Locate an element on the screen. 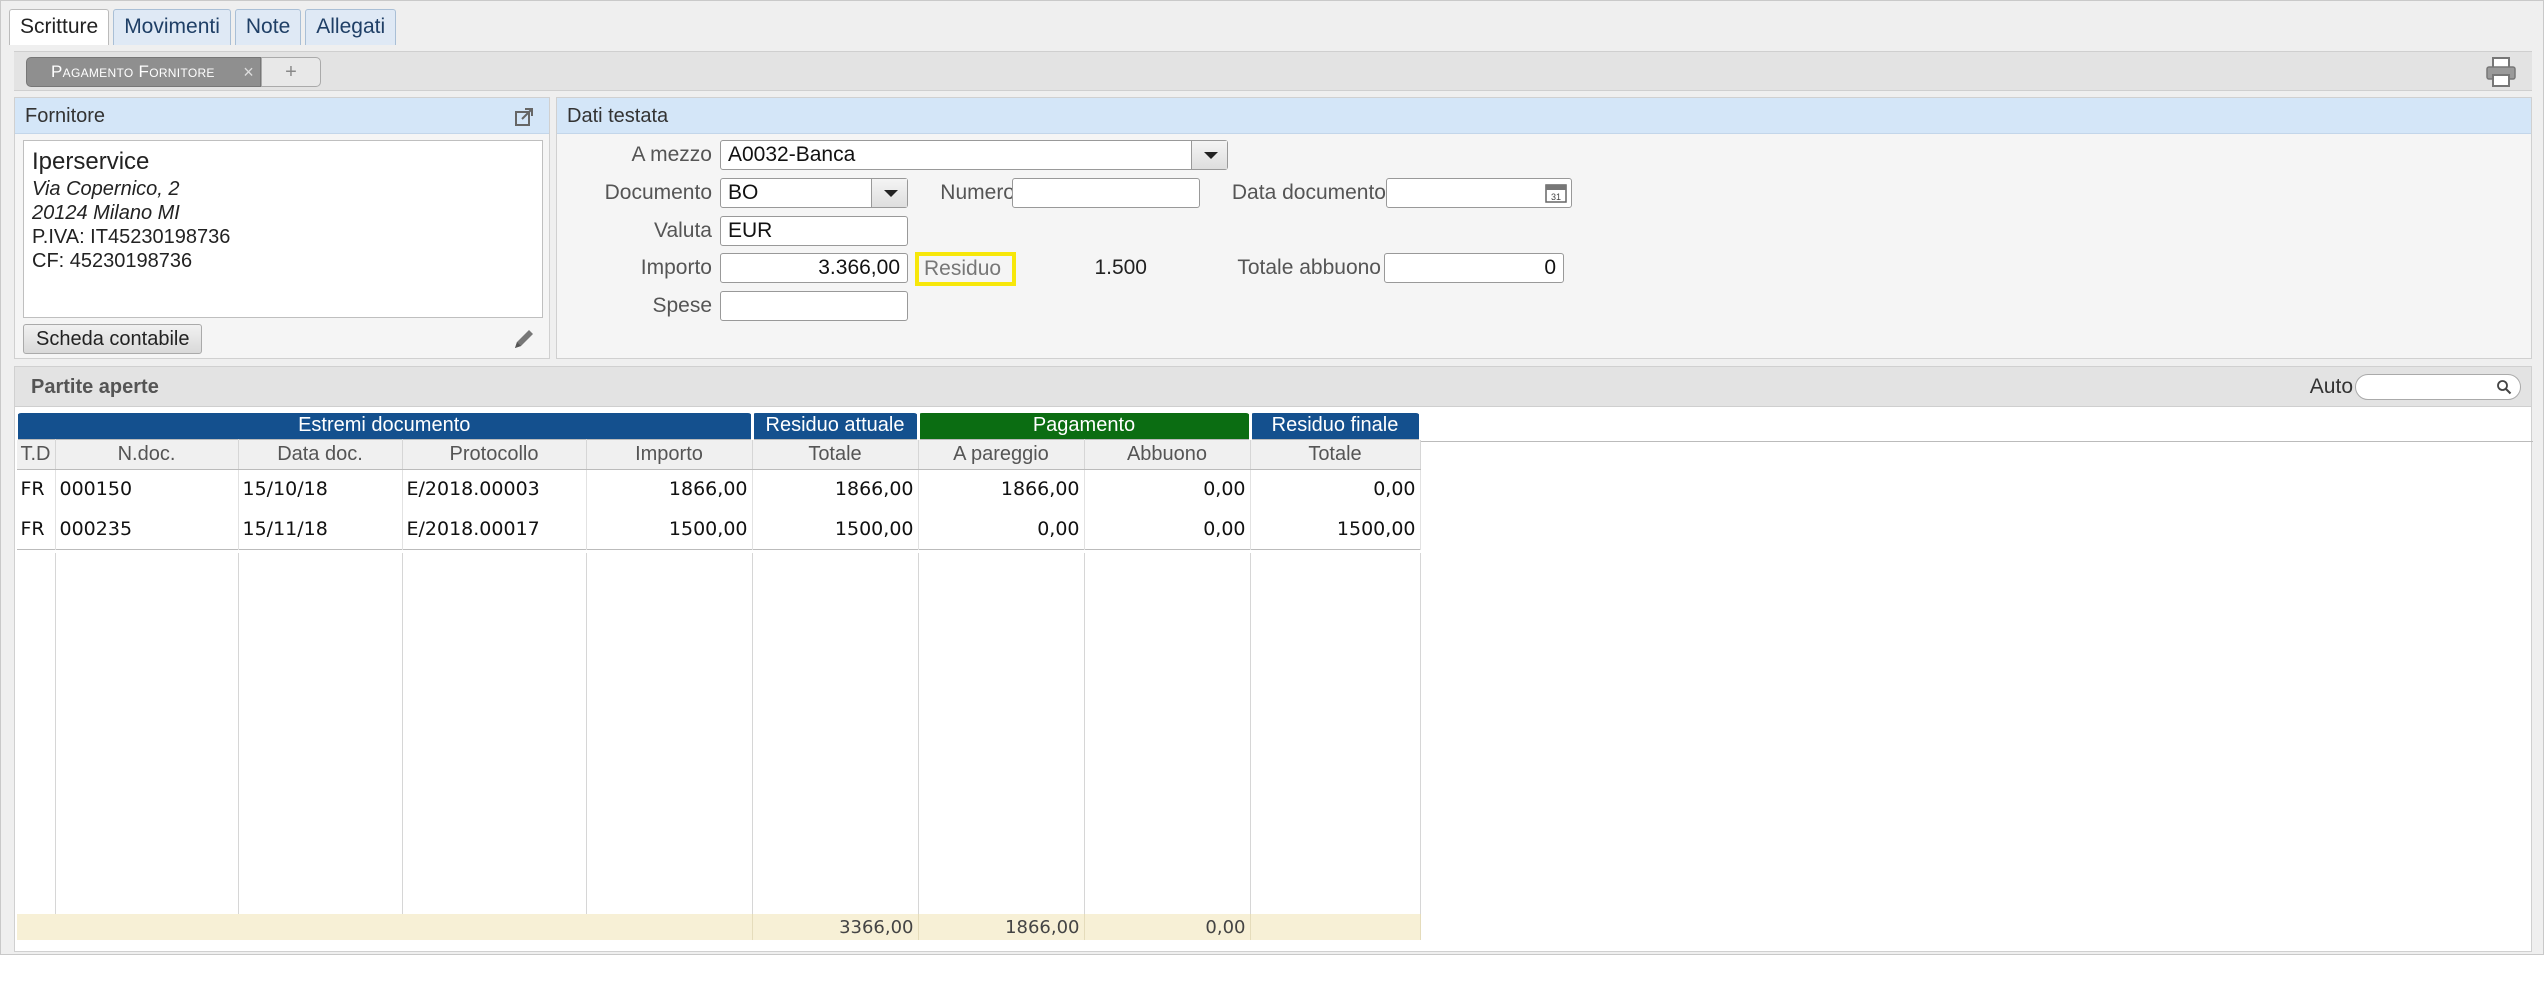  detach-icon is located at coordinates (524, 117).